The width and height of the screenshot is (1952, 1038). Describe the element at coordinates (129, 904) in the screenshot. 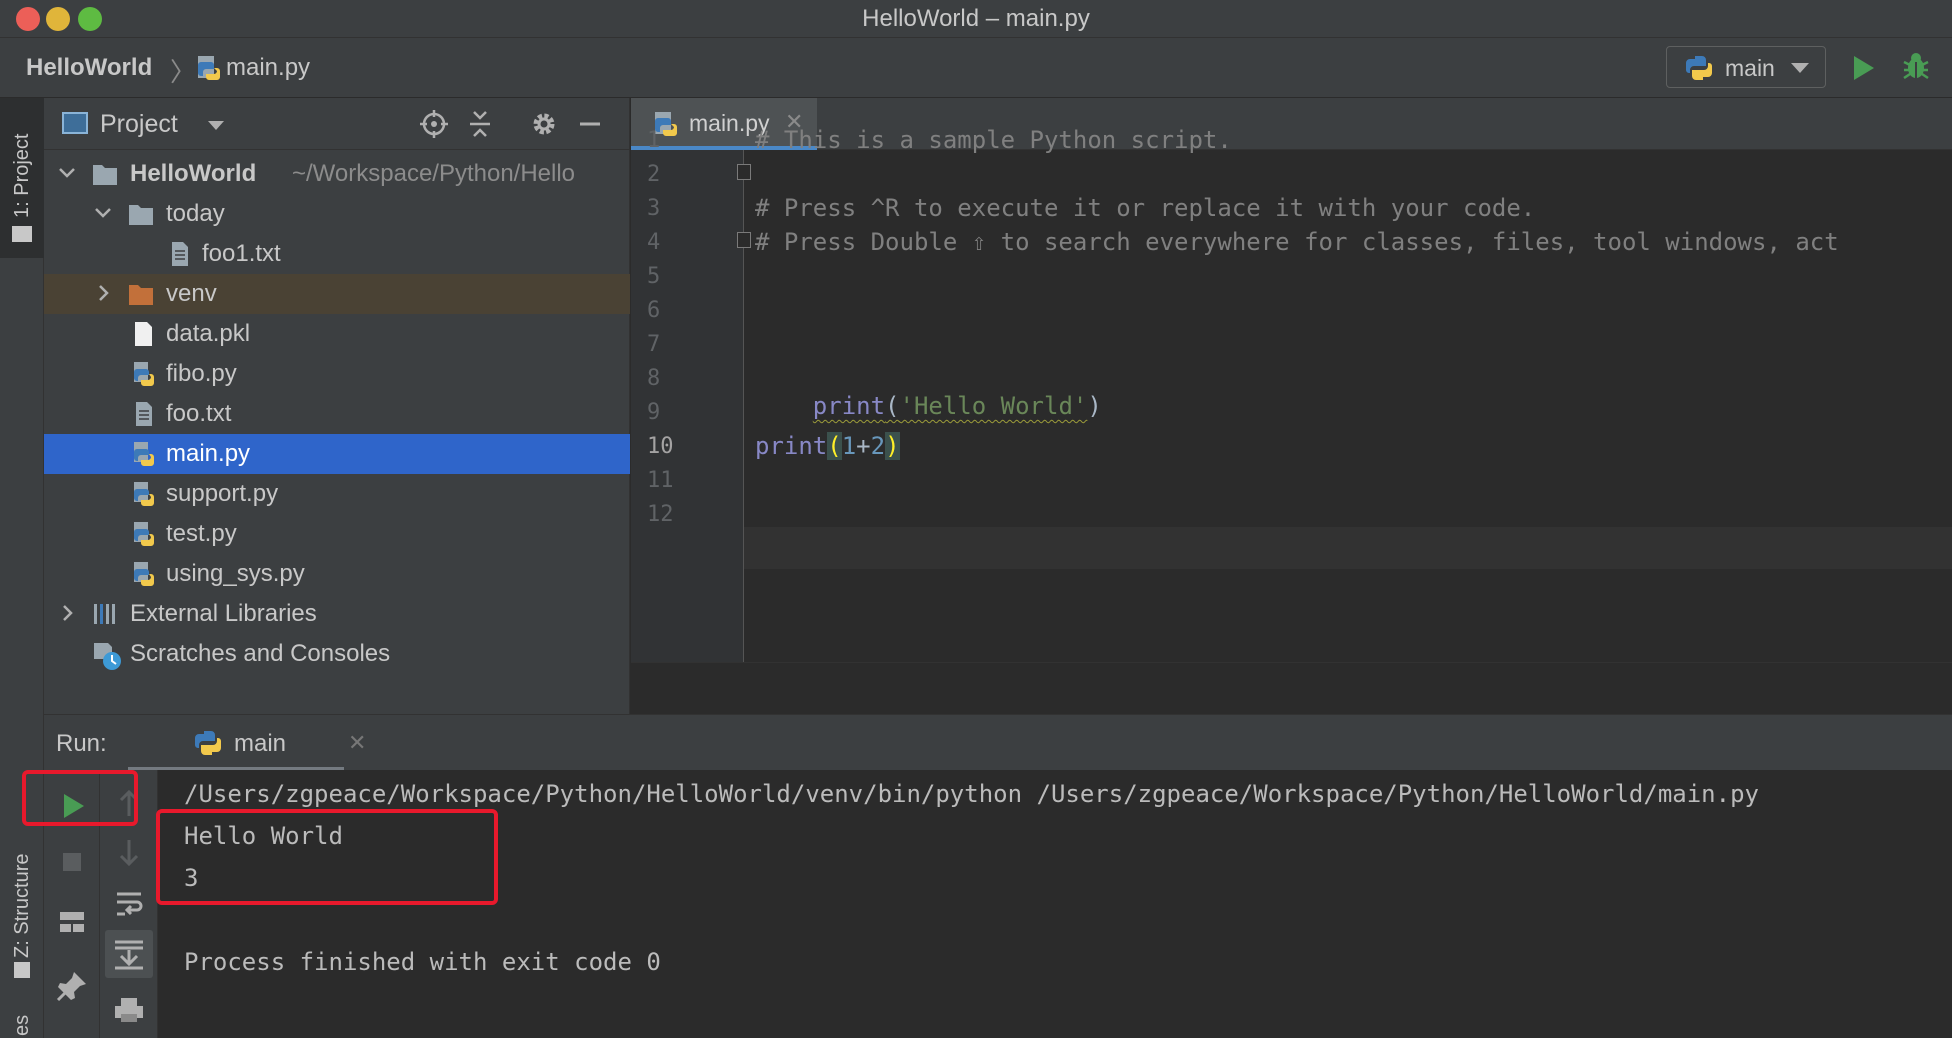

I see `soft-wrap-icon` at that location.